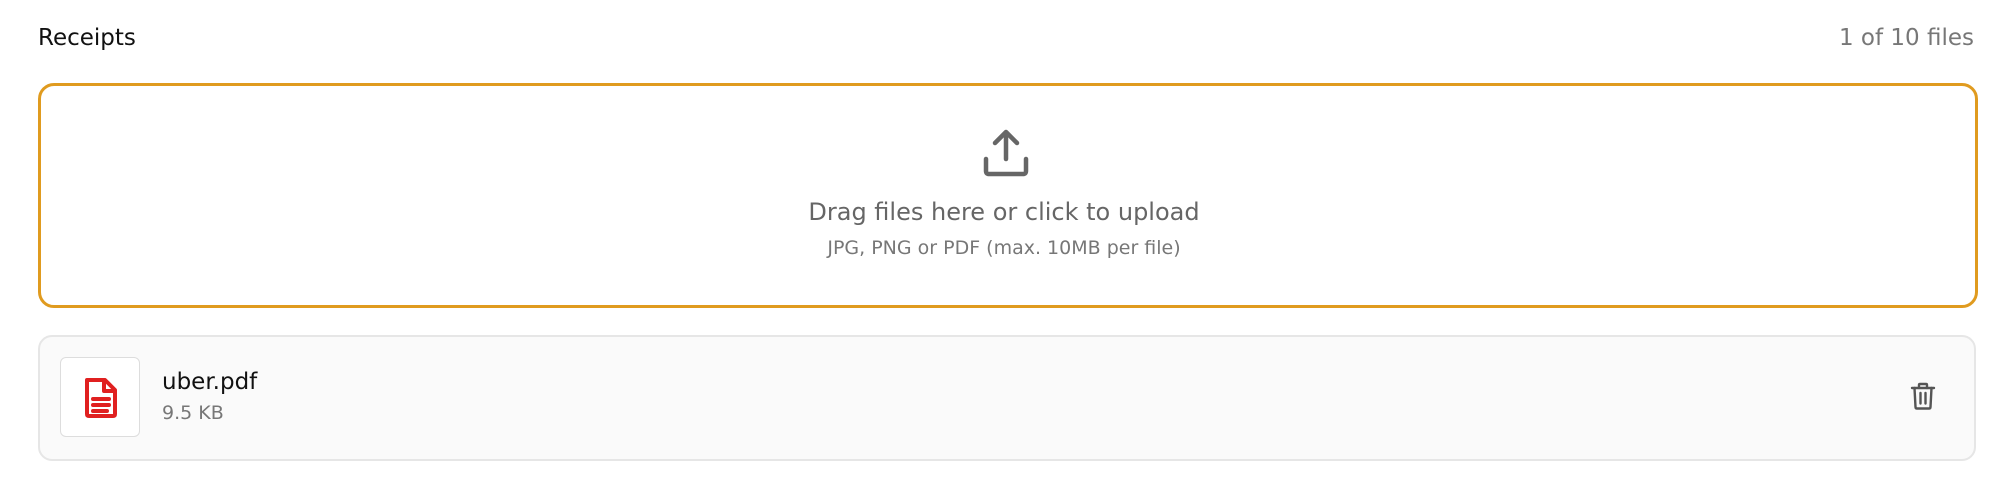 The width and height of the screenshot is (2000, 498). What do you see at coordinates (87, 38) in the screenshot?
I see `section-title: Receipts` at bounding box center [87, 38].